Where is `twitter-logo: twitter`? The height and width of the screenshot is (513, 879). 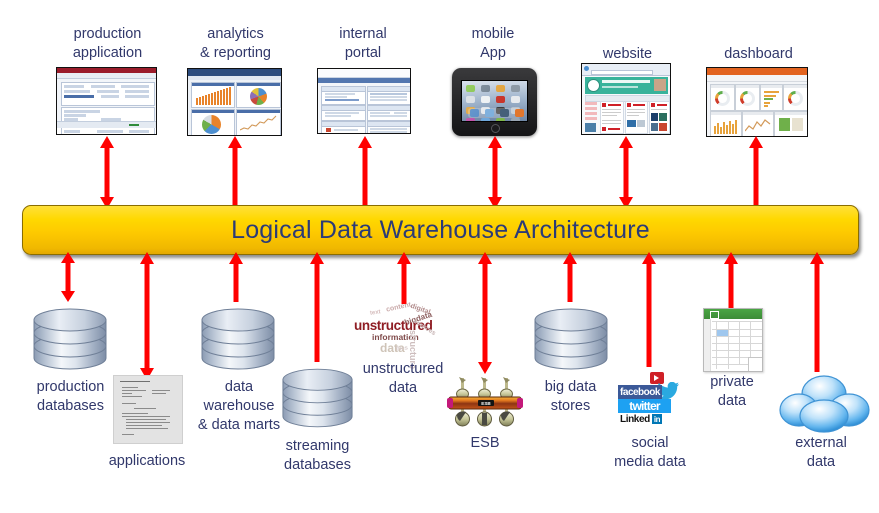
twitter-logo: twitter is located at coordinates (644, 406).